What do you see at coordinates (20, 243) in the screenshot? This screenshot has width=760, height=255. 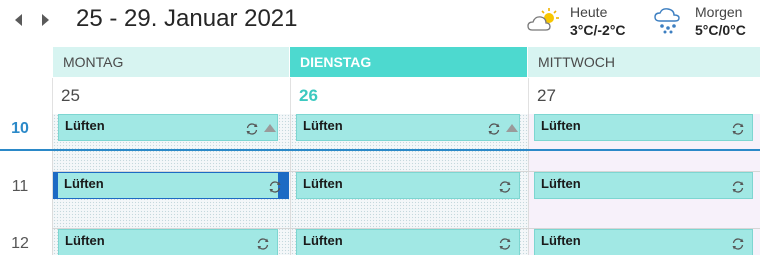 I see `hour-label-12: 12` at bounding box center [20, 243].